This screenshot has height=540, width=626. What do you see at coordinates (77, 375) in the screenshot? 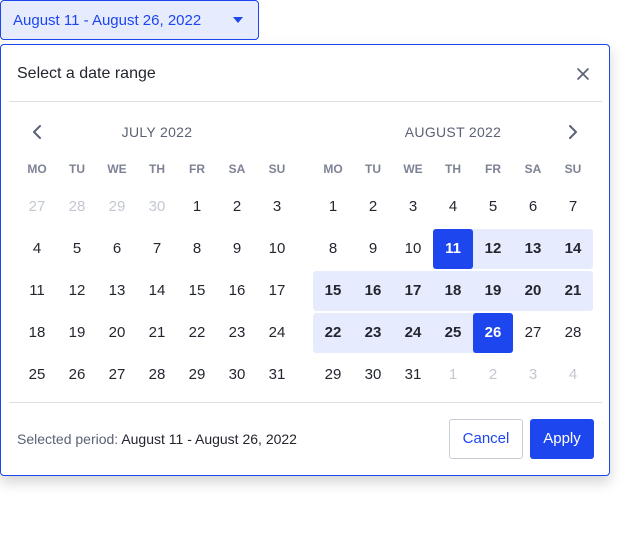
I see `day-cell: 26` at bounding box center [77, 375].